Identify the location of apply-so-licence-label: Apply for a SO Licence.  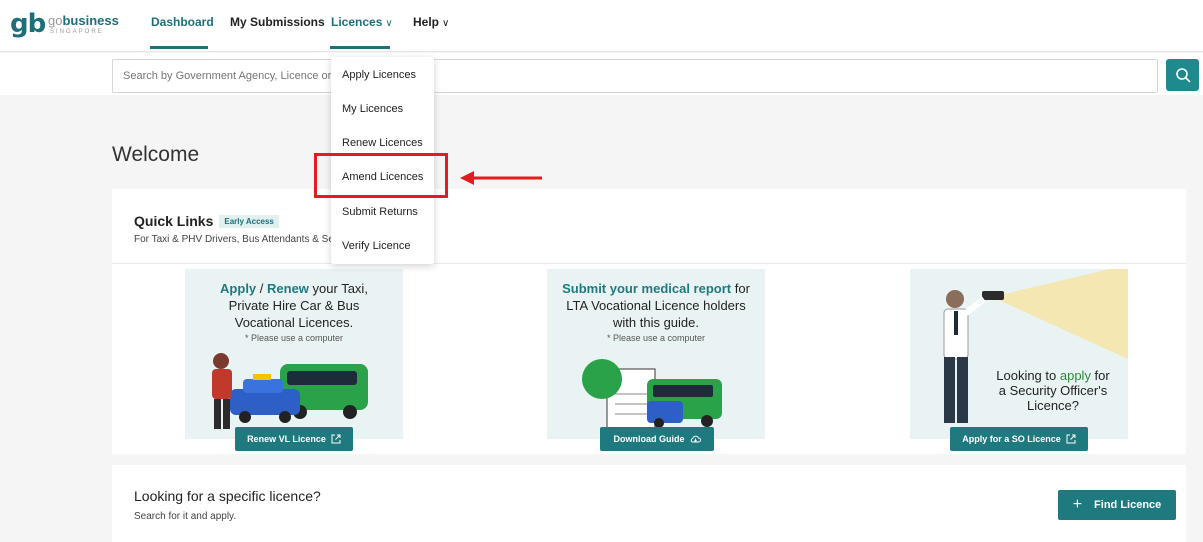
(1011, 439).